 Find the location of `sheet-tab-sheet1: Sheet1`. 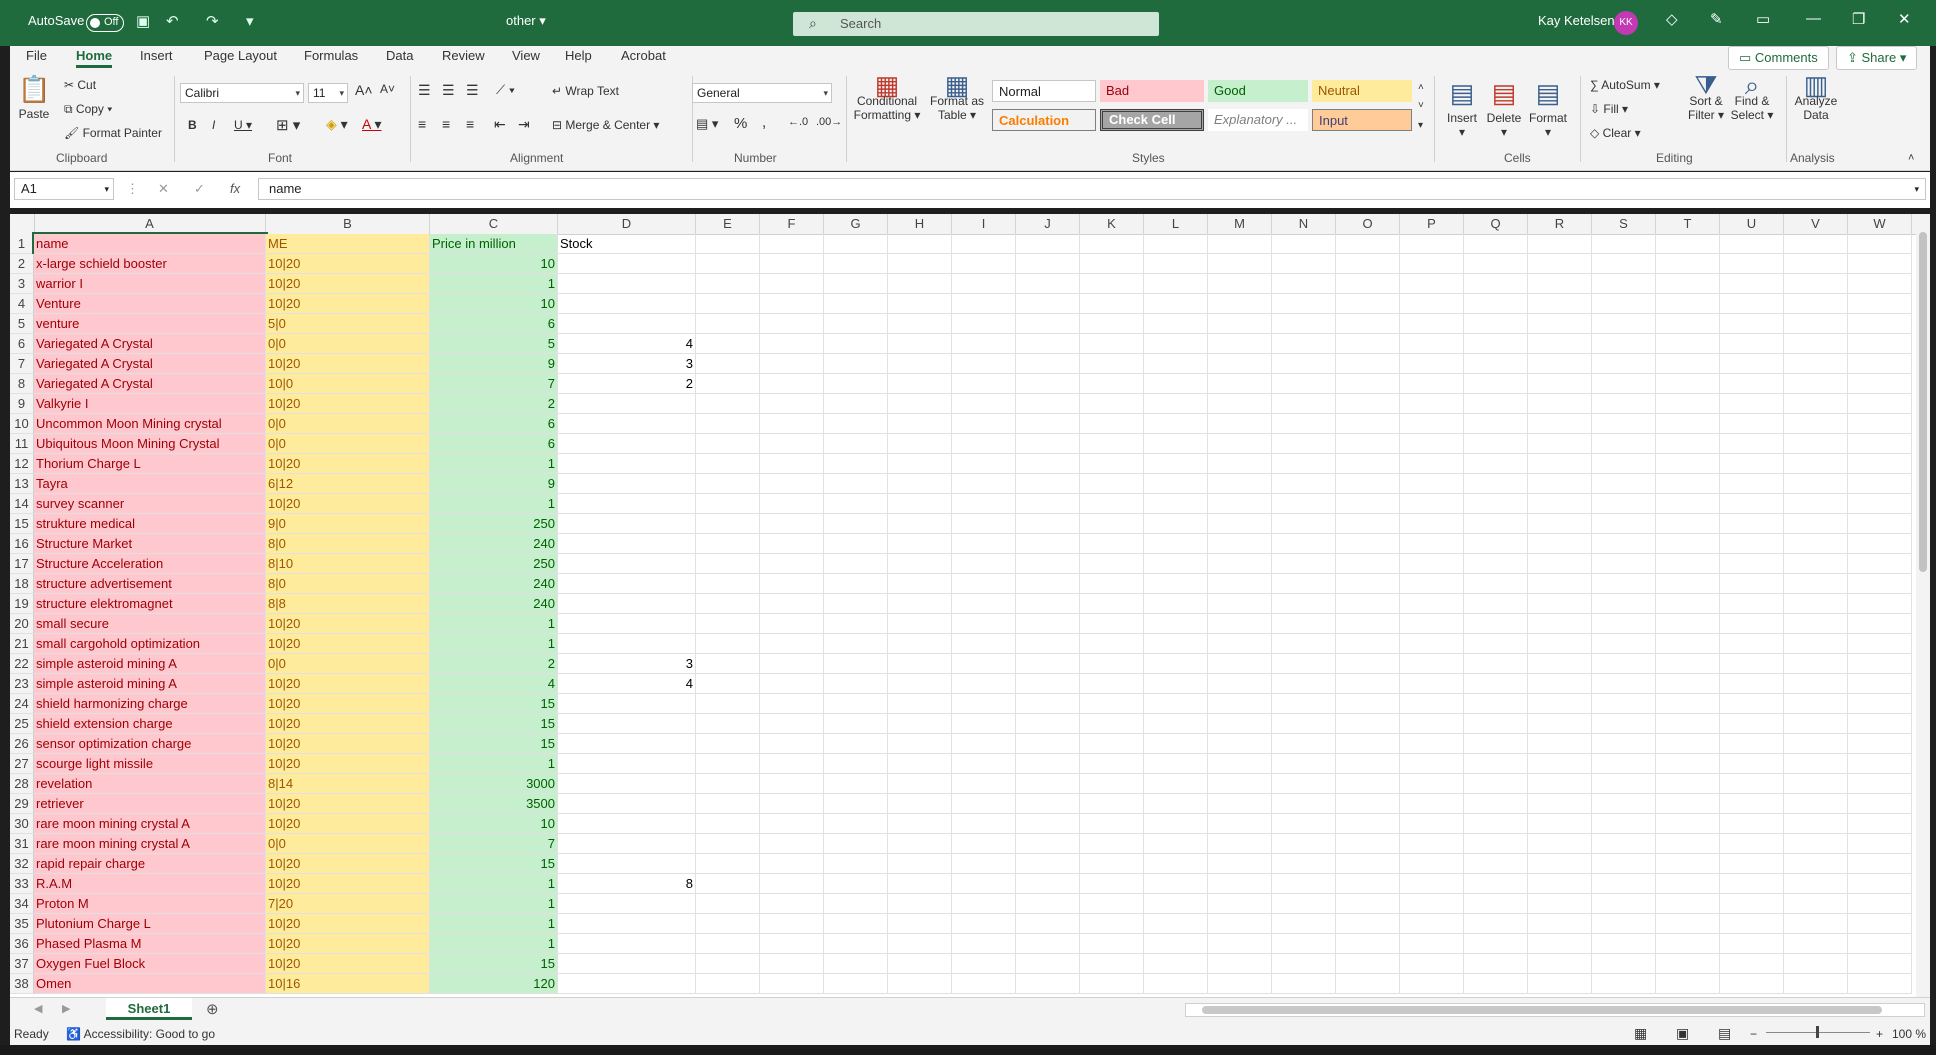

sheet-tab-sheet1: Sheet1 is located at coordinates (149, 1009).